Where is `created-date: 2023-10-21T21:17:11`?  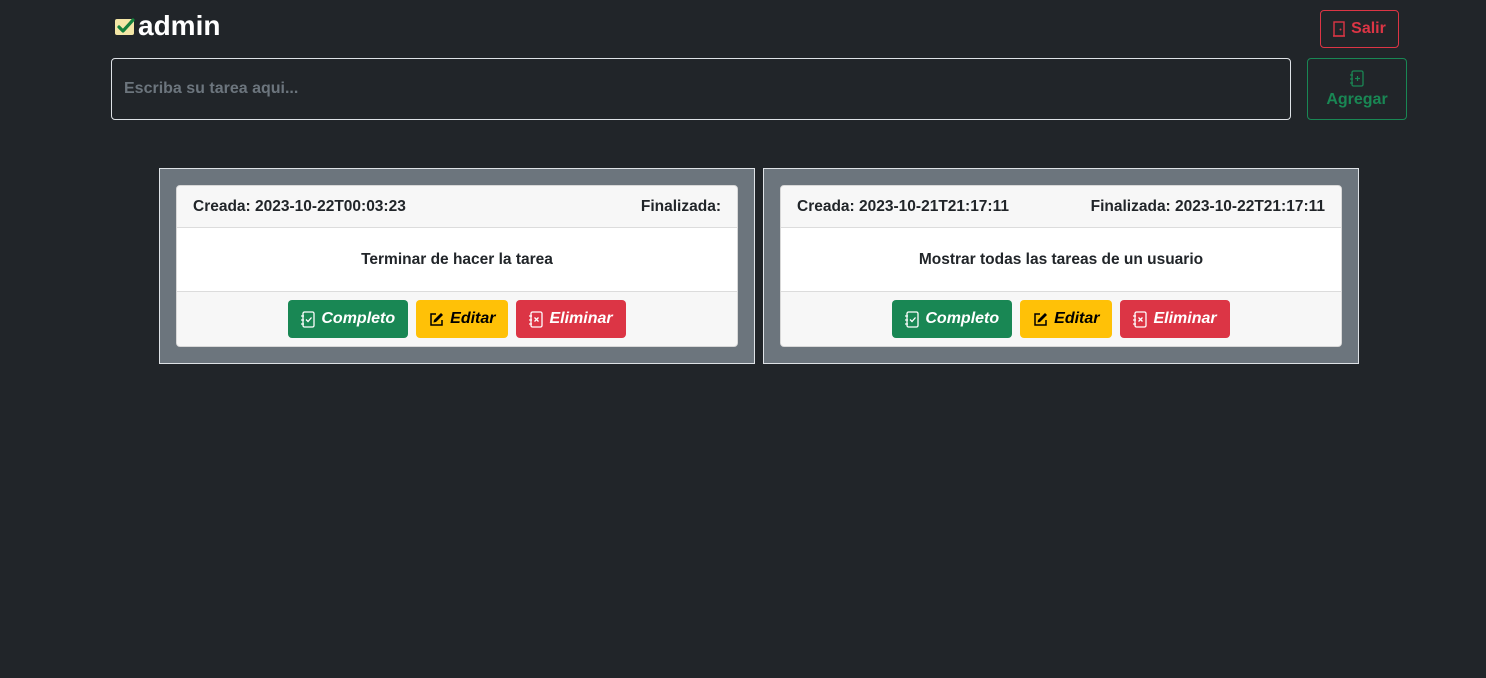 created-date: 2023-10-21T21:17:11 is located at coordinates (934, 206).